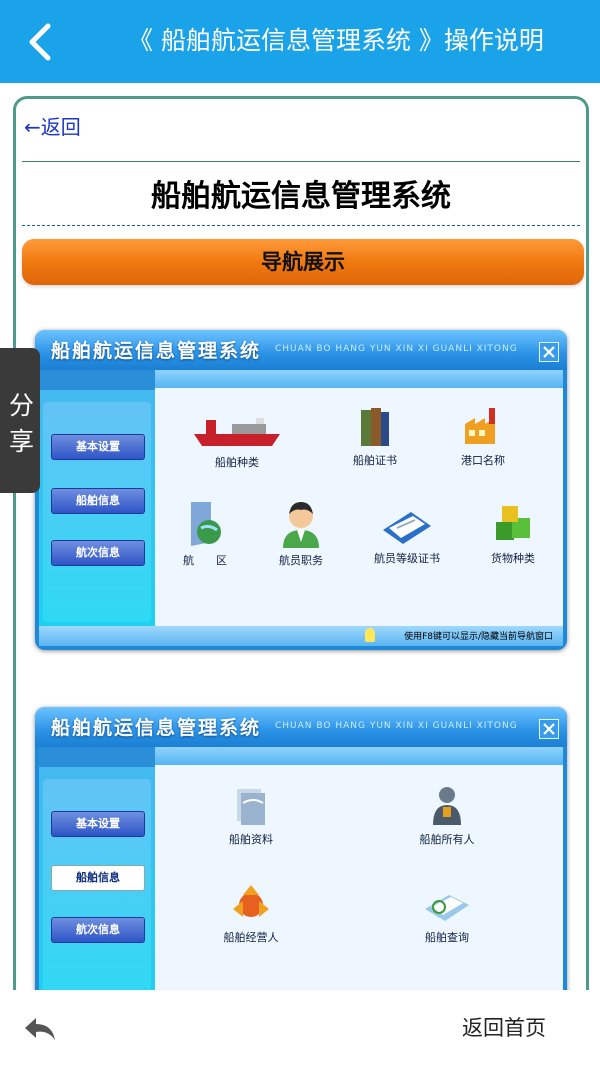 This screenshot has height=1067, width=600. What do you see at coordinates (22, 441) in the screenshot?
I see `share-label-2: 享` at bounding box center [22, 441].